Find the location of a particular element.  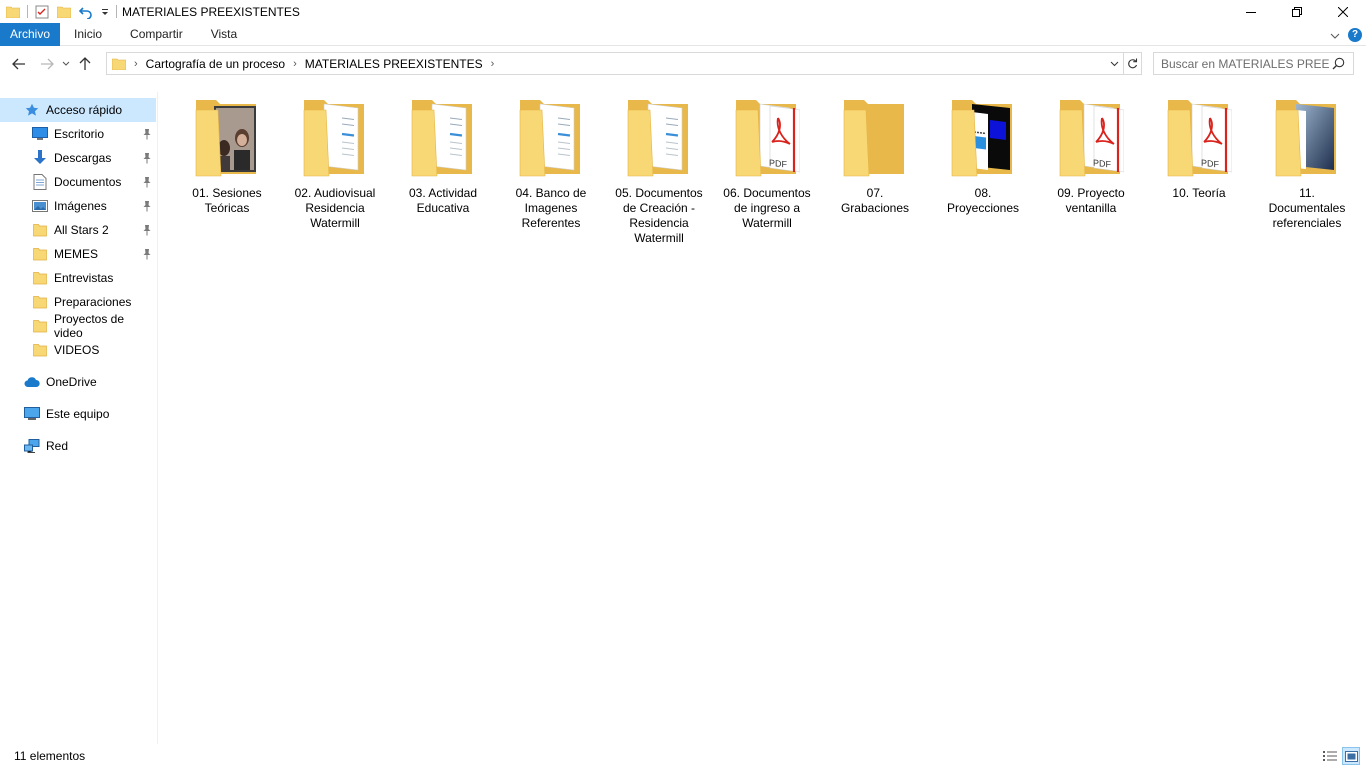

ribbon-tabs: Archivo Inicio Compartir Vista ? is located at coordinates (683, 34).